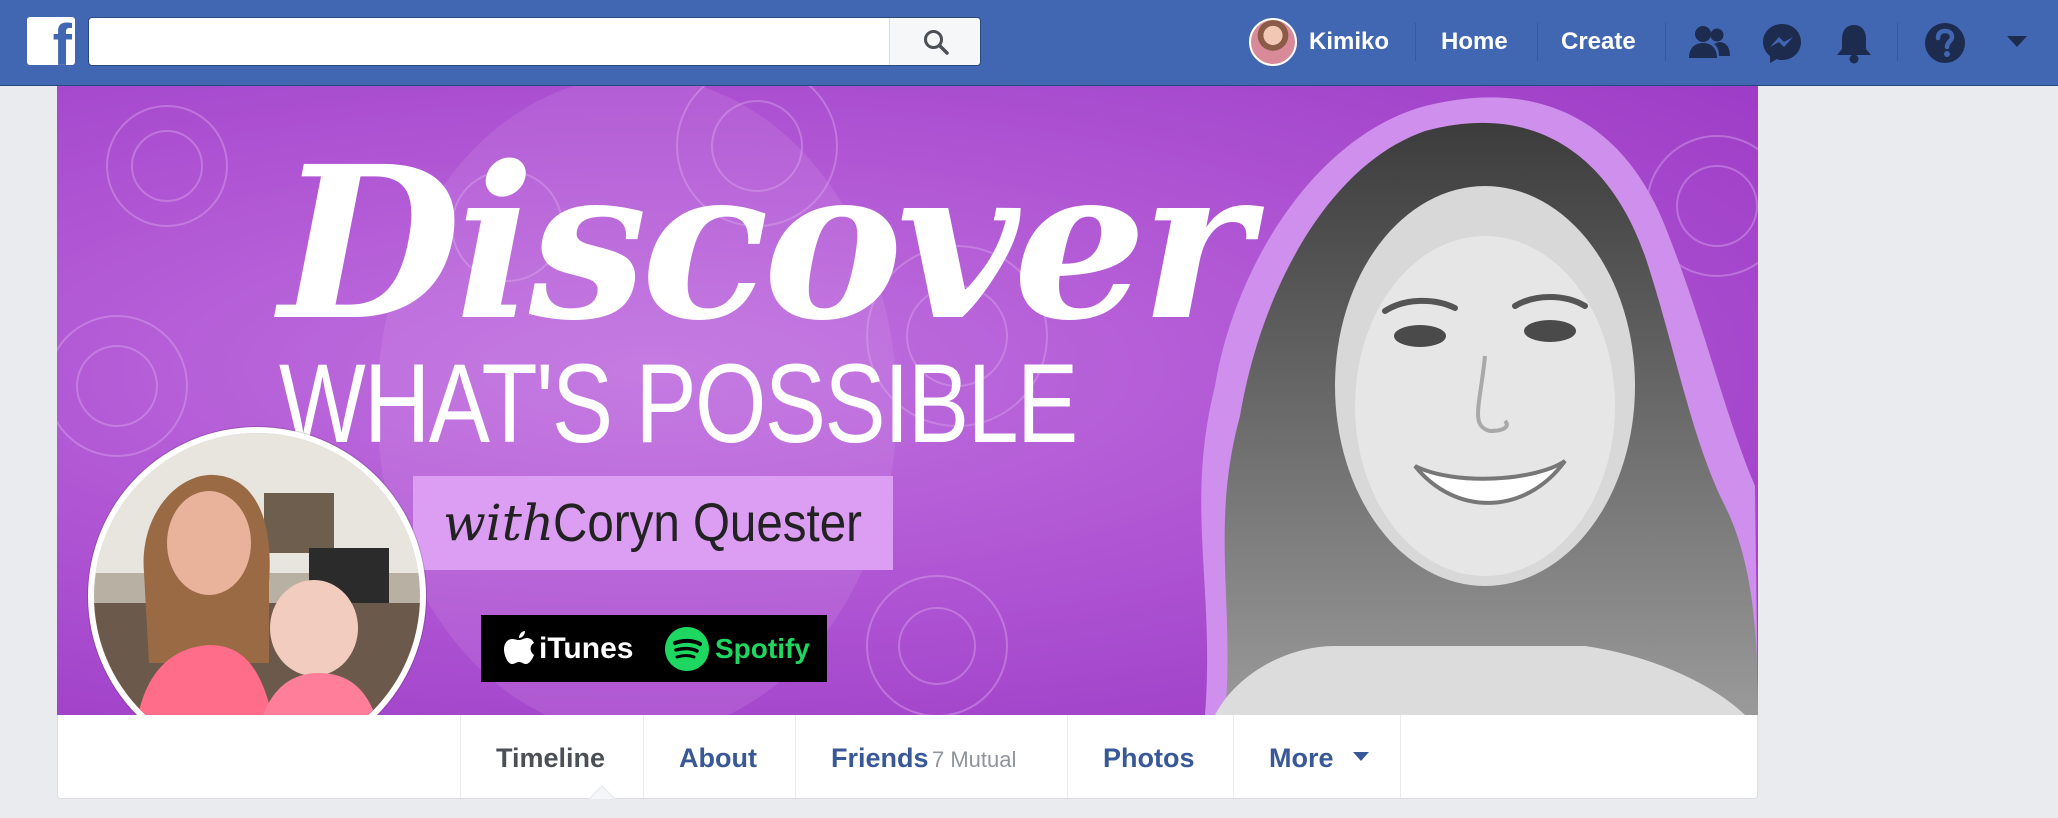 The width and height of the screenshot is (2058, 818). Describe the element at coordinates (1709, 43) in the screenshot. I see `friend-requests-icon` at that location.